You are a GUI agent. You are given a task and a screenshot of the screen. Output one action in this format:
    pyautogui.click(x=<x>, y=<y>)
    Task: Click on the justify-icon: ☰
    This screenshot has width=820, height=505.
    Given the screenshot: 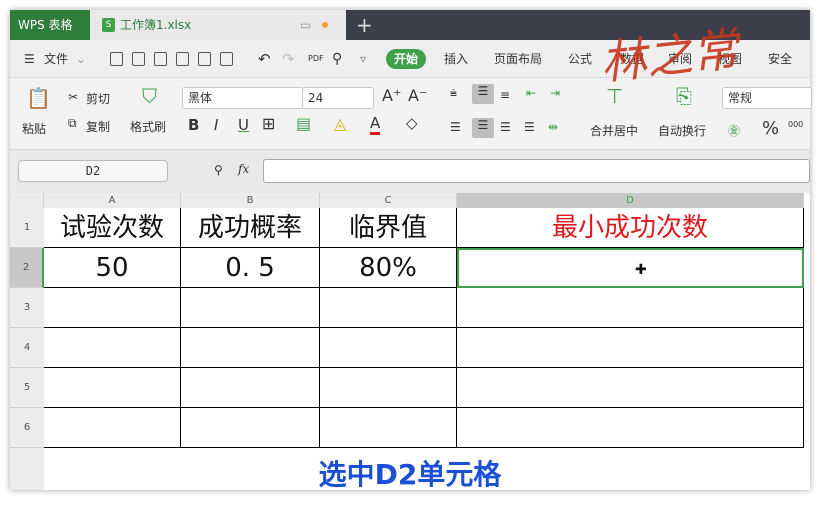 What is the action you would take?
    pyautogui.click(x=529, y=127)
    